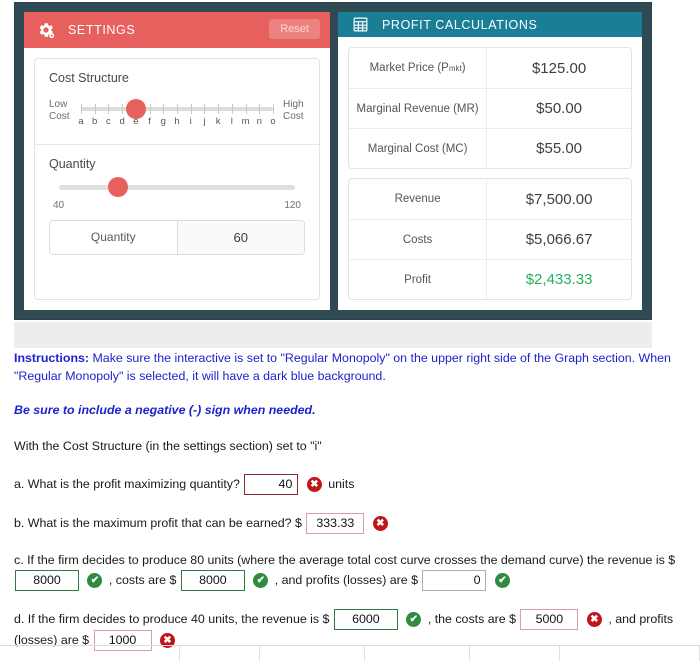  I want to click on widget-gray-band, so click(333, 335).